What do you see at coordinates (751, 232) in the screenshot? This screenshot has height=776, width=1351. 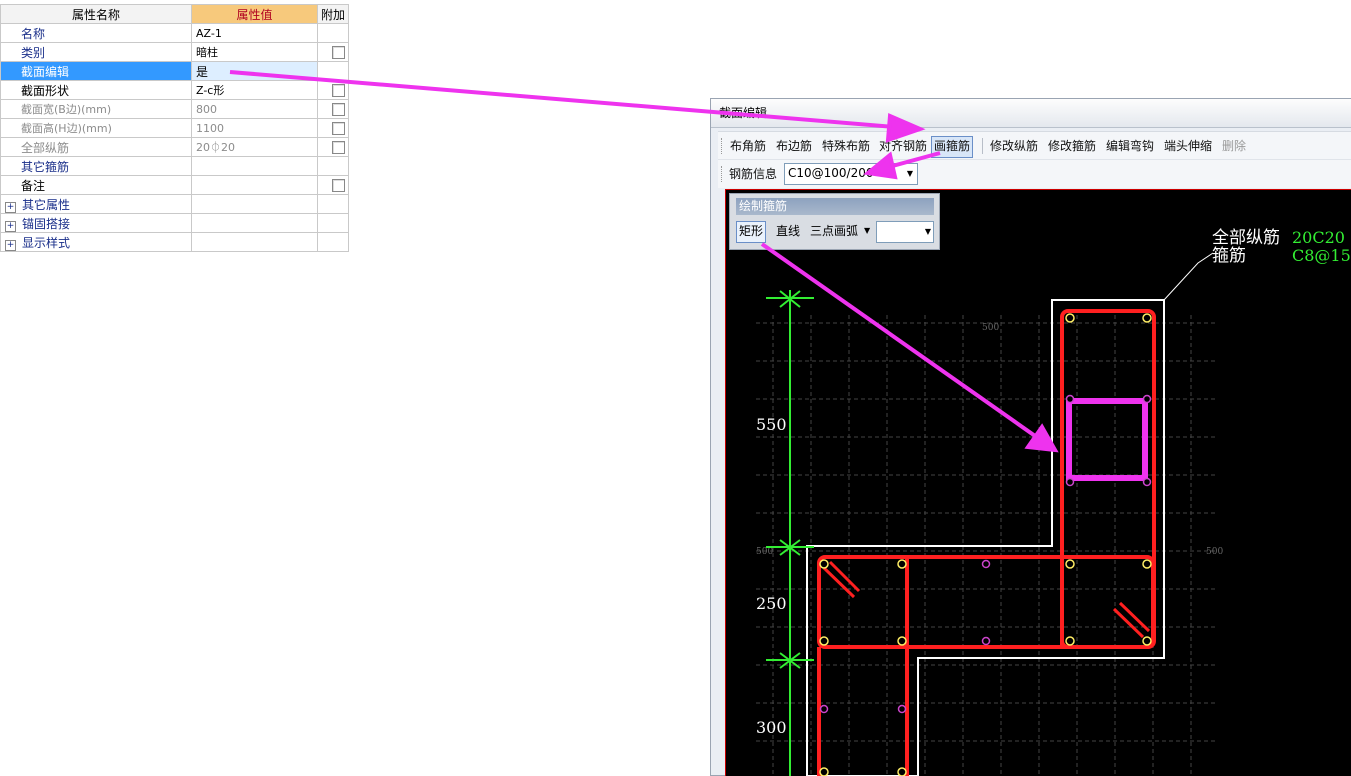 I see `rectangle-button: 矩形` at bounding box center [751, 232].